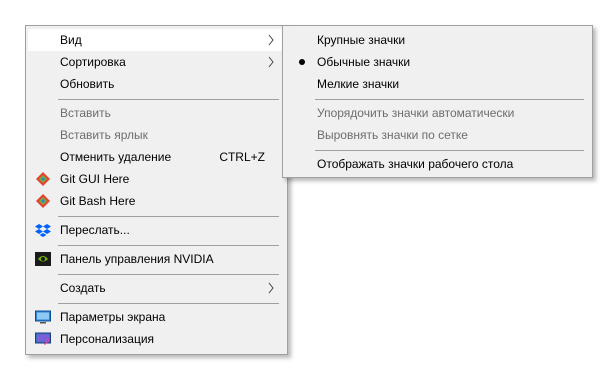  I want to click on submenu-item-align-to-grid: Выровнять значки по сетке, so click(437, 135).